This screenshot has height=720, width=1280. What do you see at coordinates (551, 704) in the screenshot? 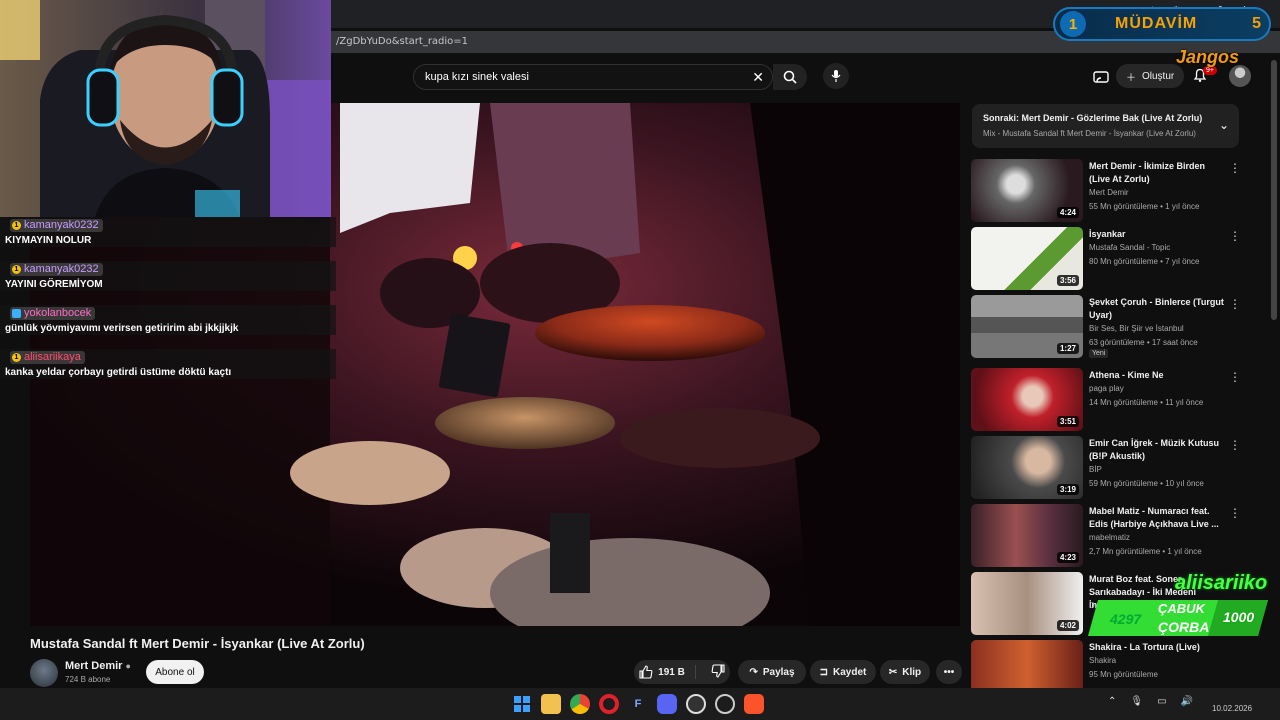
I see `file-explorer-icon` at bounding box center [551, 704].